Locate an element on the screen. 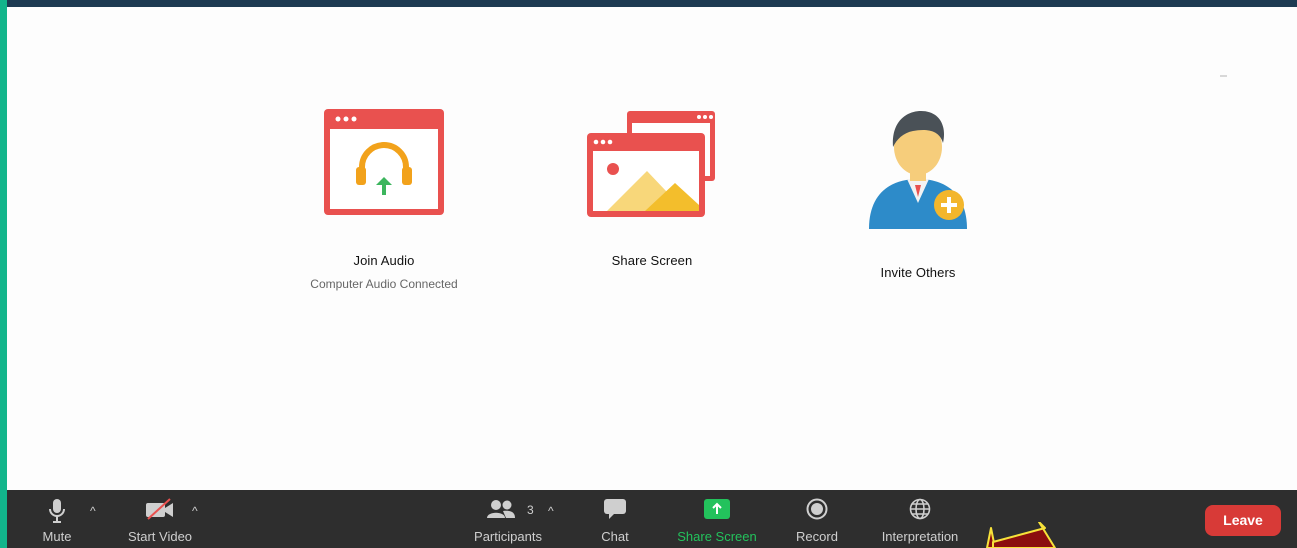  share-screen-button: Share Screen is located at coordinates (717, 519).